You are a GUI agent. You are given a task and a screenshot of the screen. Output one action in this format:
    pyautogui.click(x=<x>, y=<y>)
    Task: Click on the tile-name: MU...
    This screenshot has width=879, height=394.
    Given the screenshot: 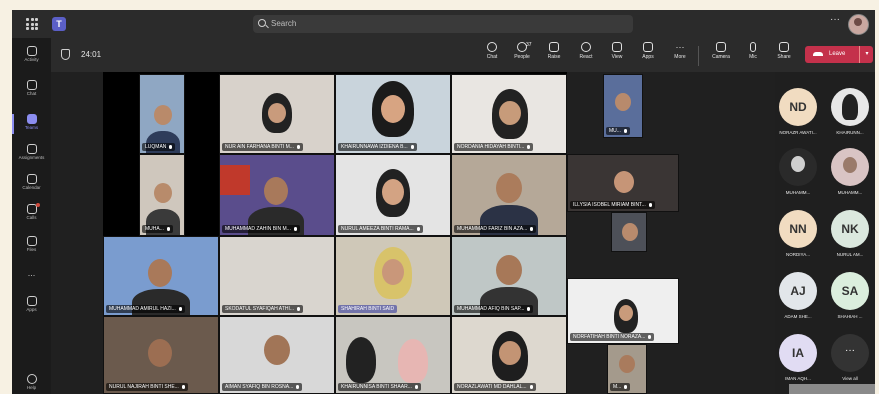 What is the action you would take?
    pyautogui.click(x=618, y=131)
    